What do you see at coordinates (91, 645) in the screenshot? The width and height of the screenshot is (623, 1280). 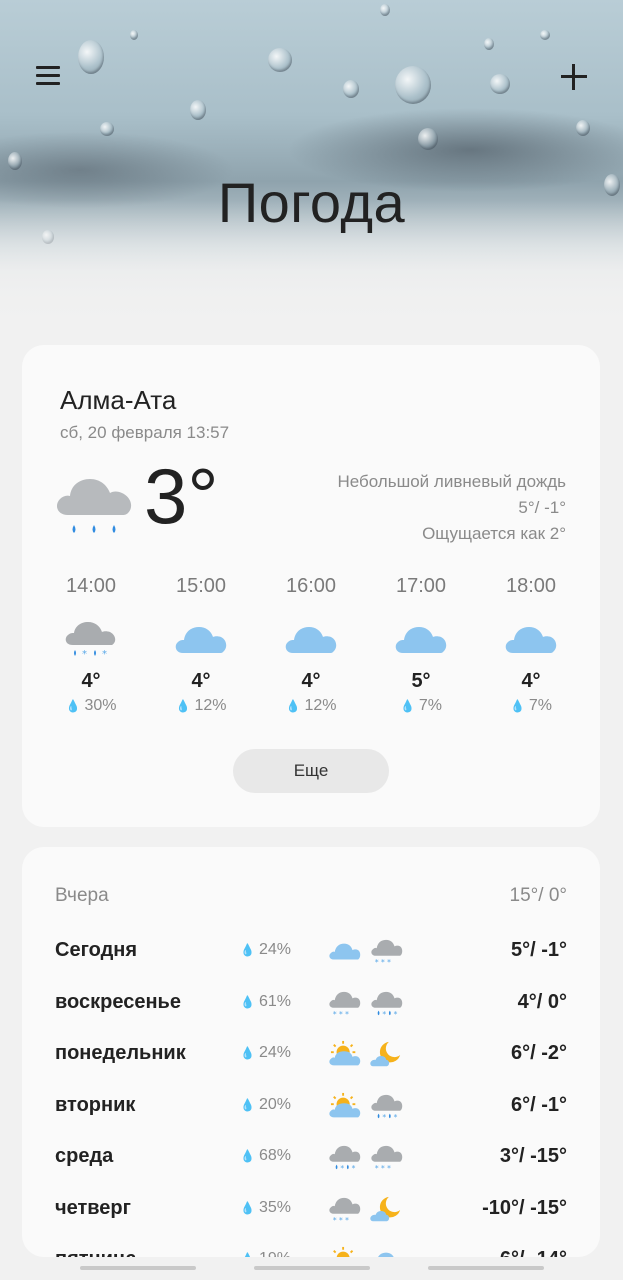 I see `hour-item: 14:00 * * 4° 💧 30%` at bounding box center [91, 645].